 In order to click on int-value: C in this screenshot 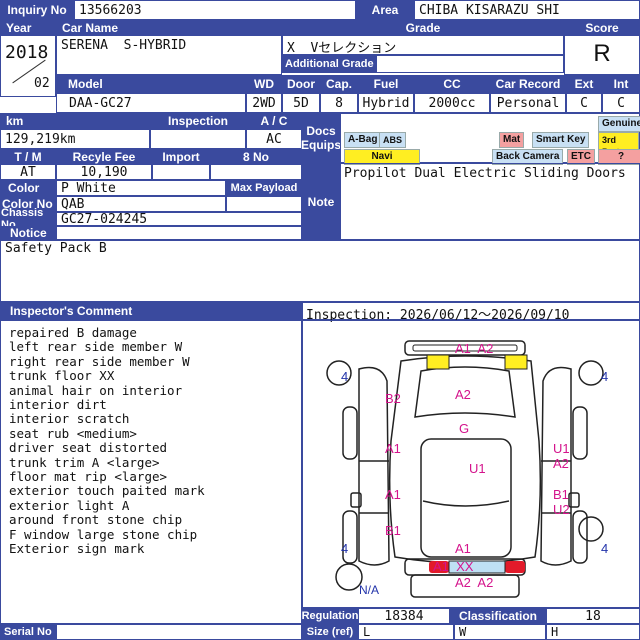, I will do `click(621, 103)`.